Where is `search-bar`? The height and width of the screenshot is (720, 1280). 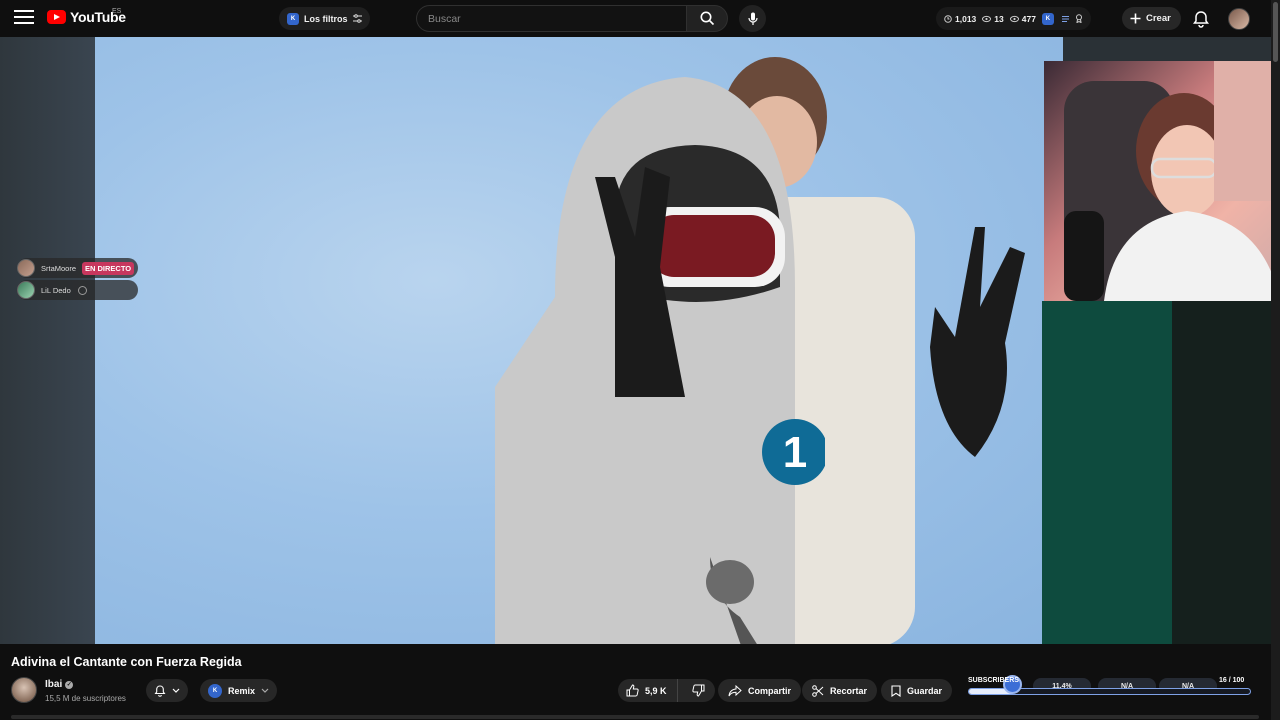 search-bar is located at coordinates (572, 18).